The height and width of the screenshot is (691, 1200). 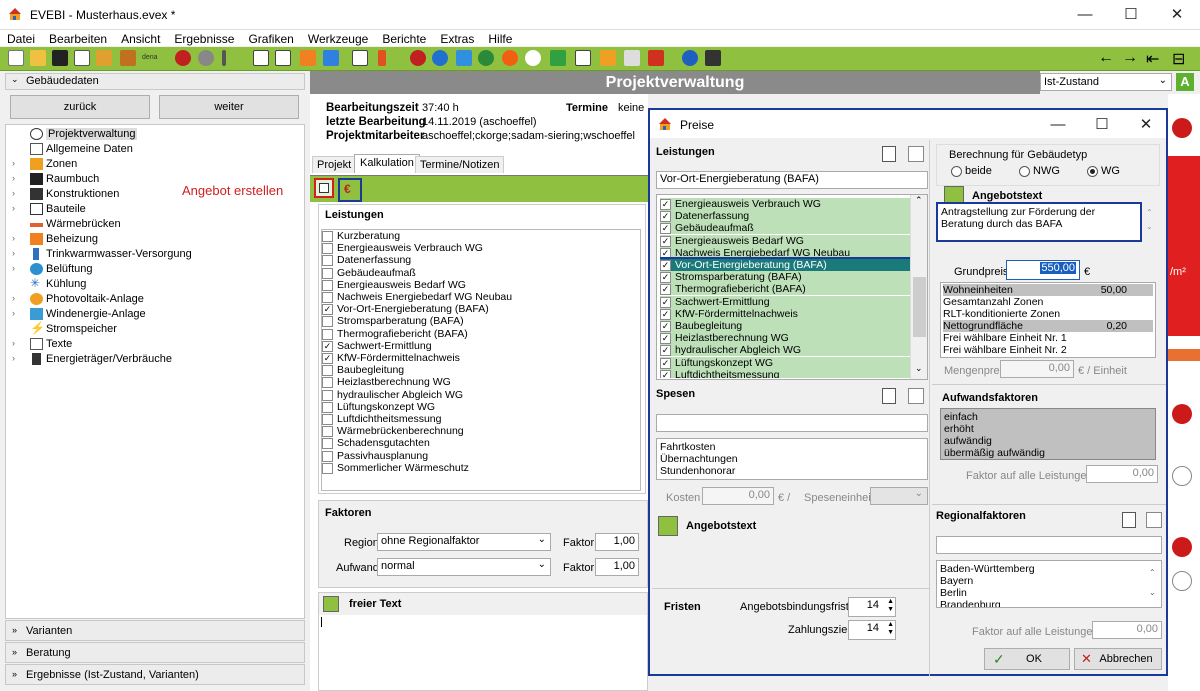 I want to click on dialog-leistung-item: ✓ Luftdichtheitsmessung, so click(x=785, y=373).